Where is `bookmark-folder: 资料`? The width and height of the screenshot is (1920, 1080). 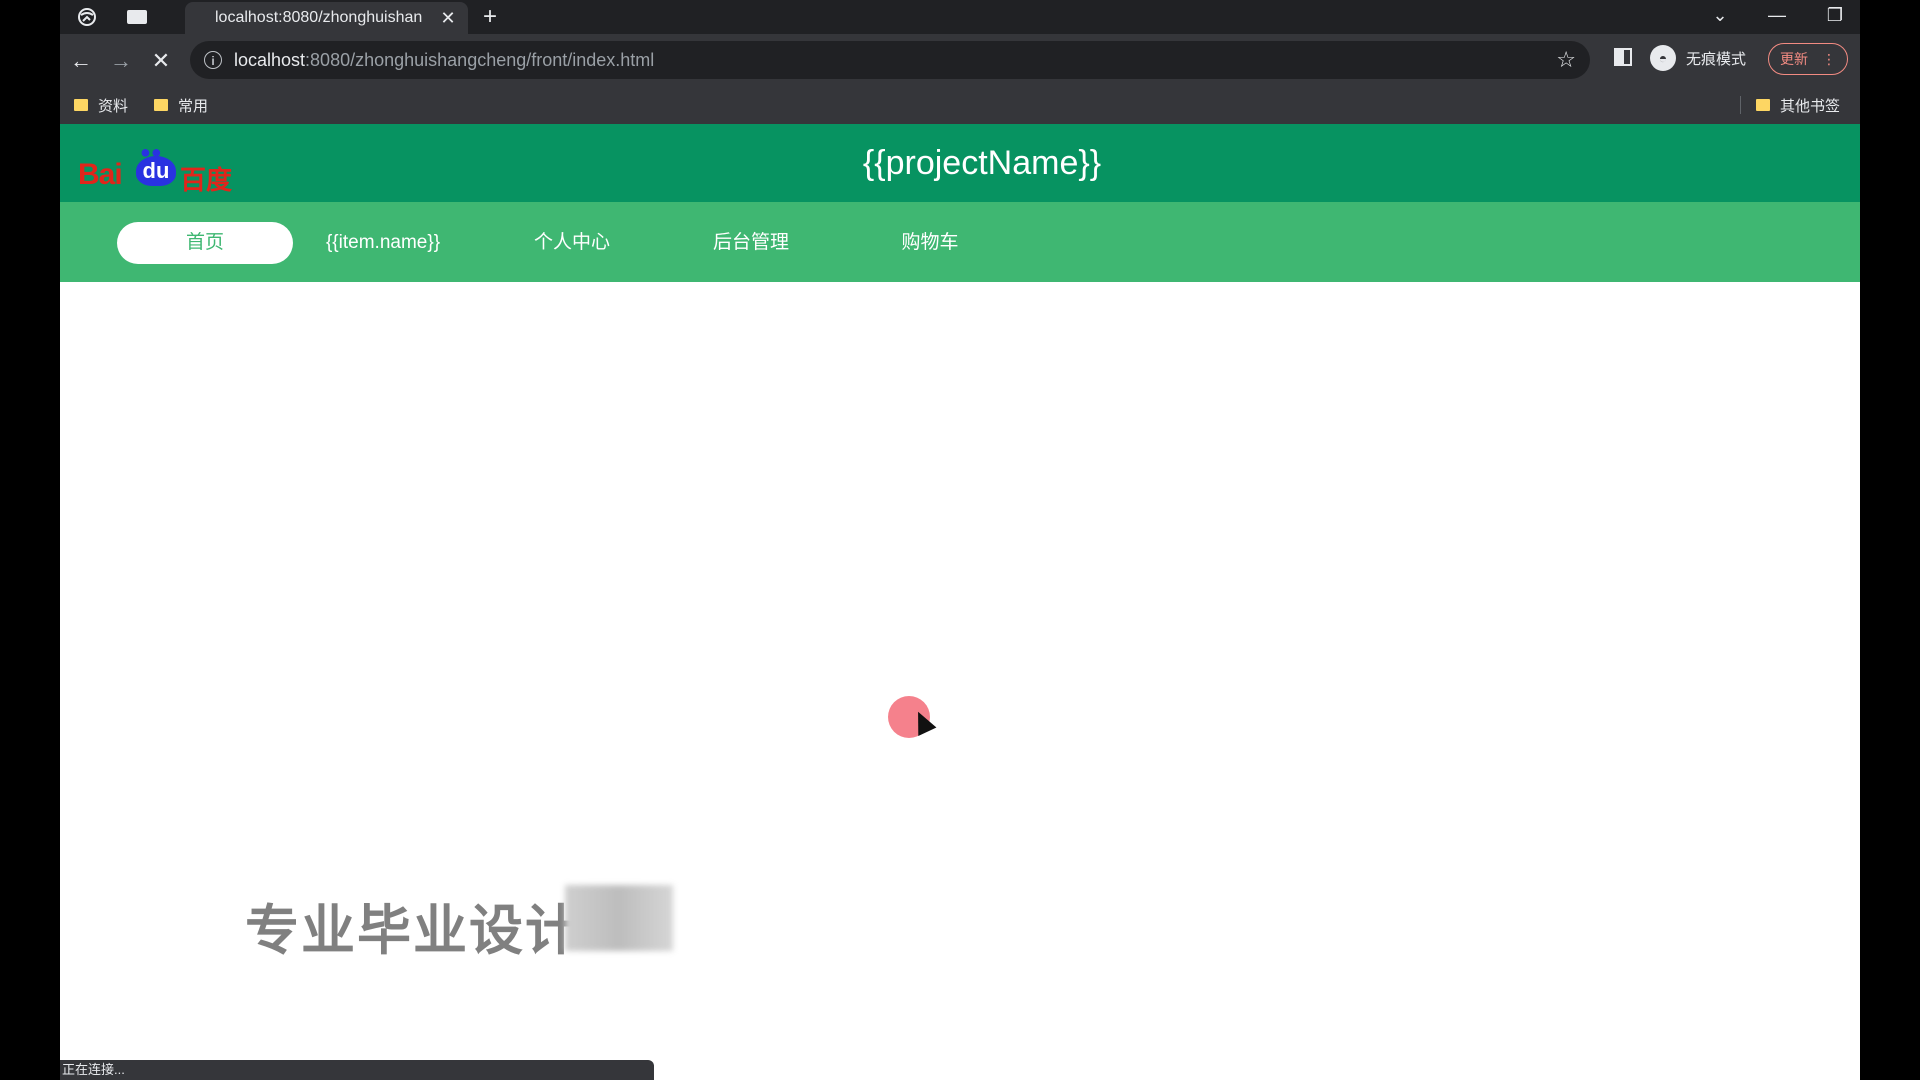 bookmark-folder: 资料 is located at coordinates (101, 105).